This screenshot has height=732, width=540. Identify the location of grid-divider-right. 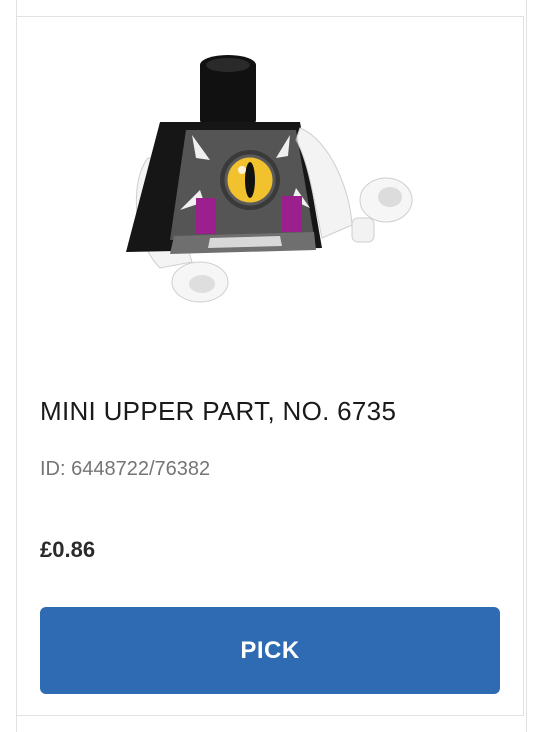
(526, 366).